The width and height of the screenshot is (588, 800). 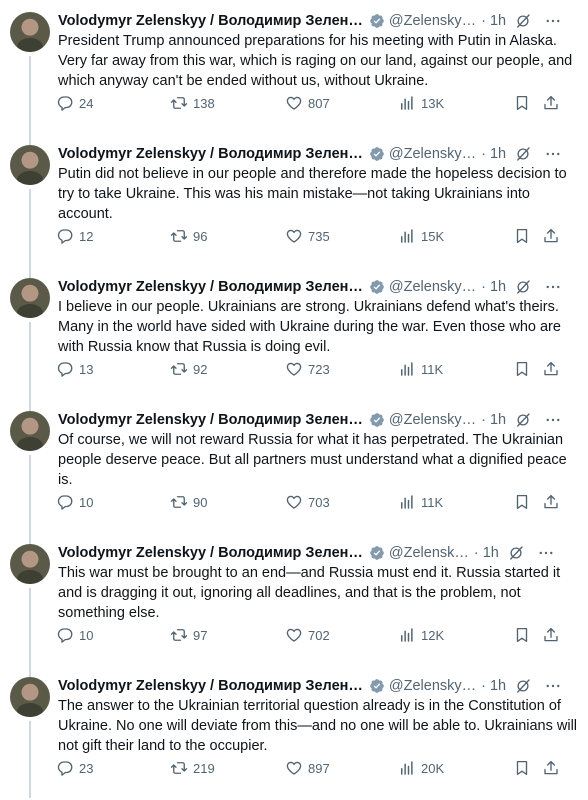 I want to click on views-icon, so click(x=407, y=103).